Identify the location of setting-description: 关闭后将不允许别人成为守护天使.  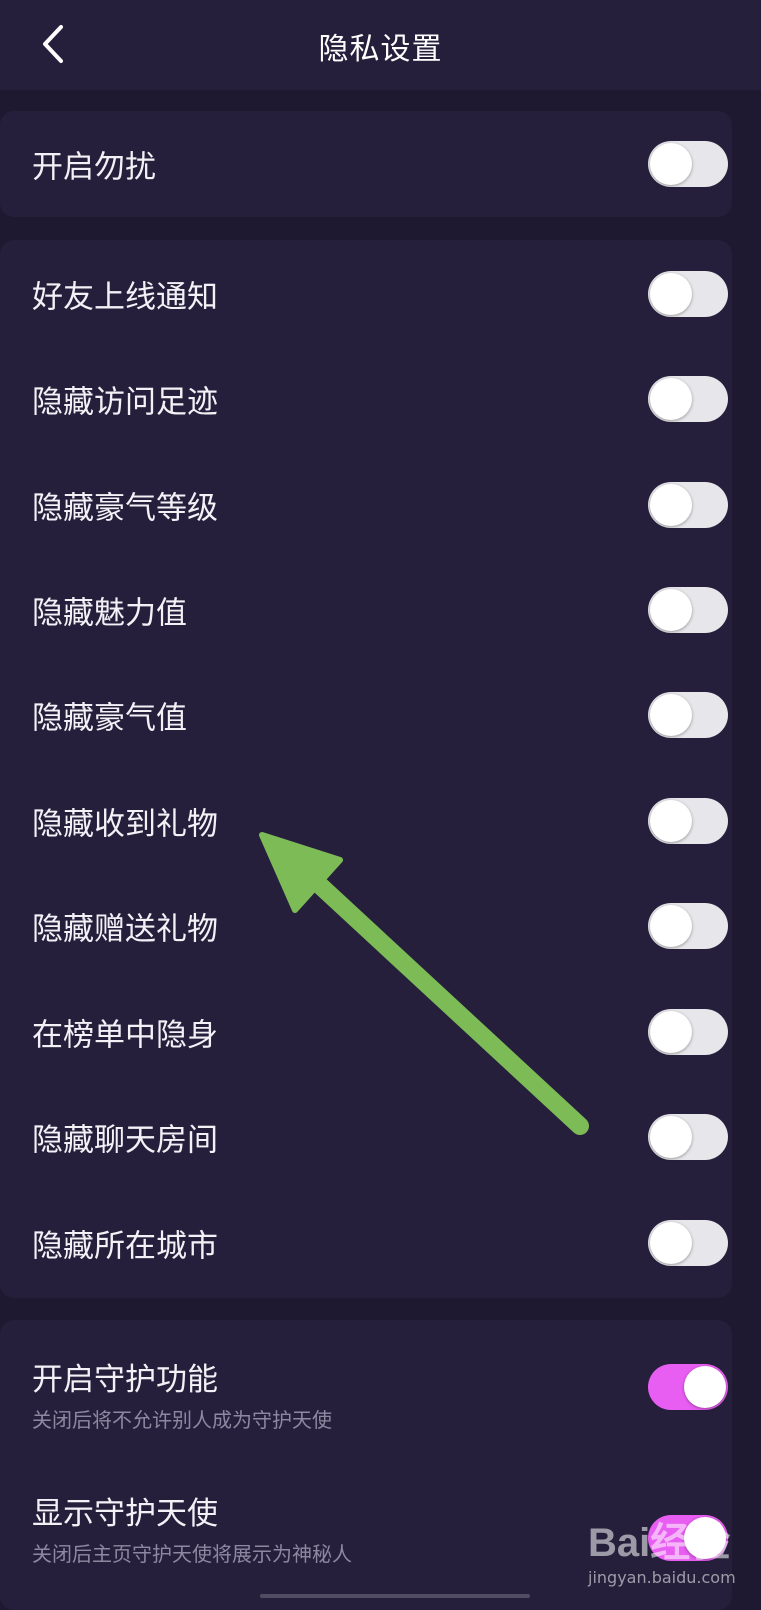
(182, 1420).